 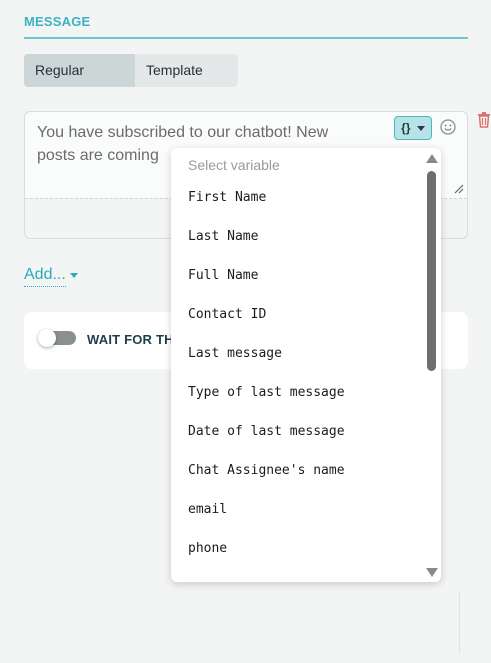 I want to click on panel-edge, so click(x=459, y=623).